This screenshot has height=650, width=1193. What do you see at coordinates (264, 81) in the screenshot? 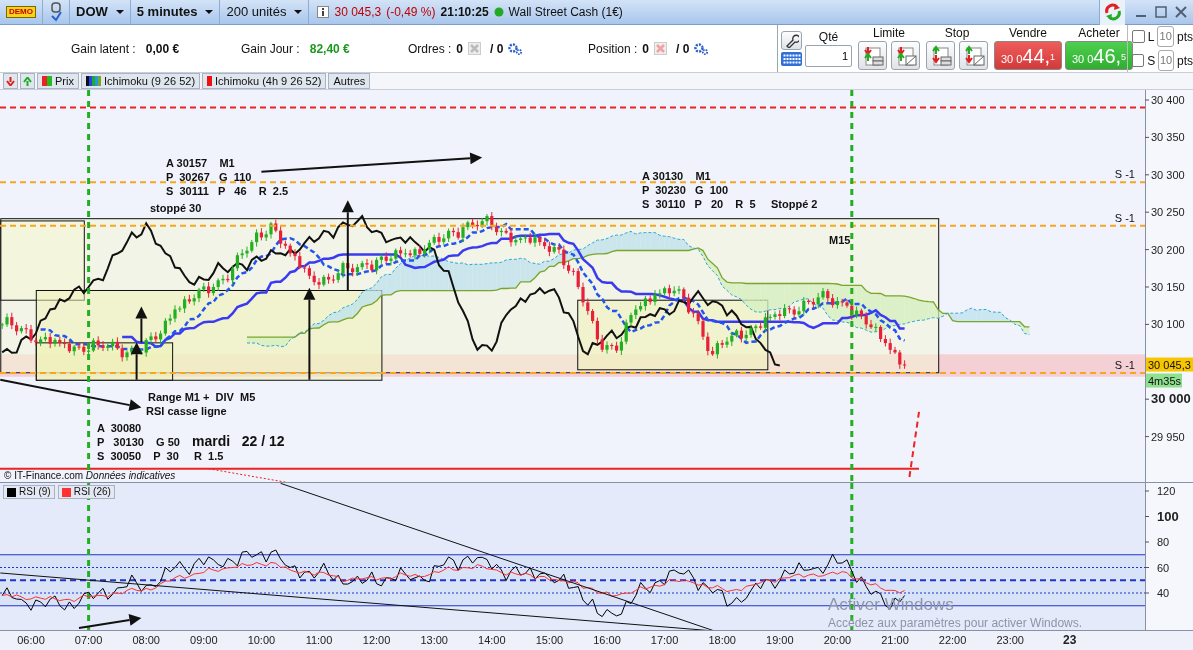
I see `legend-tab: Ichimoku (4h 9 26 52)` at bounding box center [264, 81].